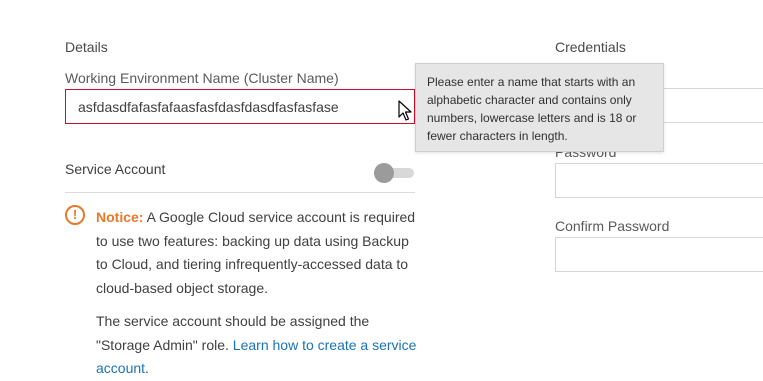 This screenshot has width=763, height=381. What do you see at coordinates (147, 368) in the screenshot?
I see `role-text-end: .` at bounding box center [147, 368].